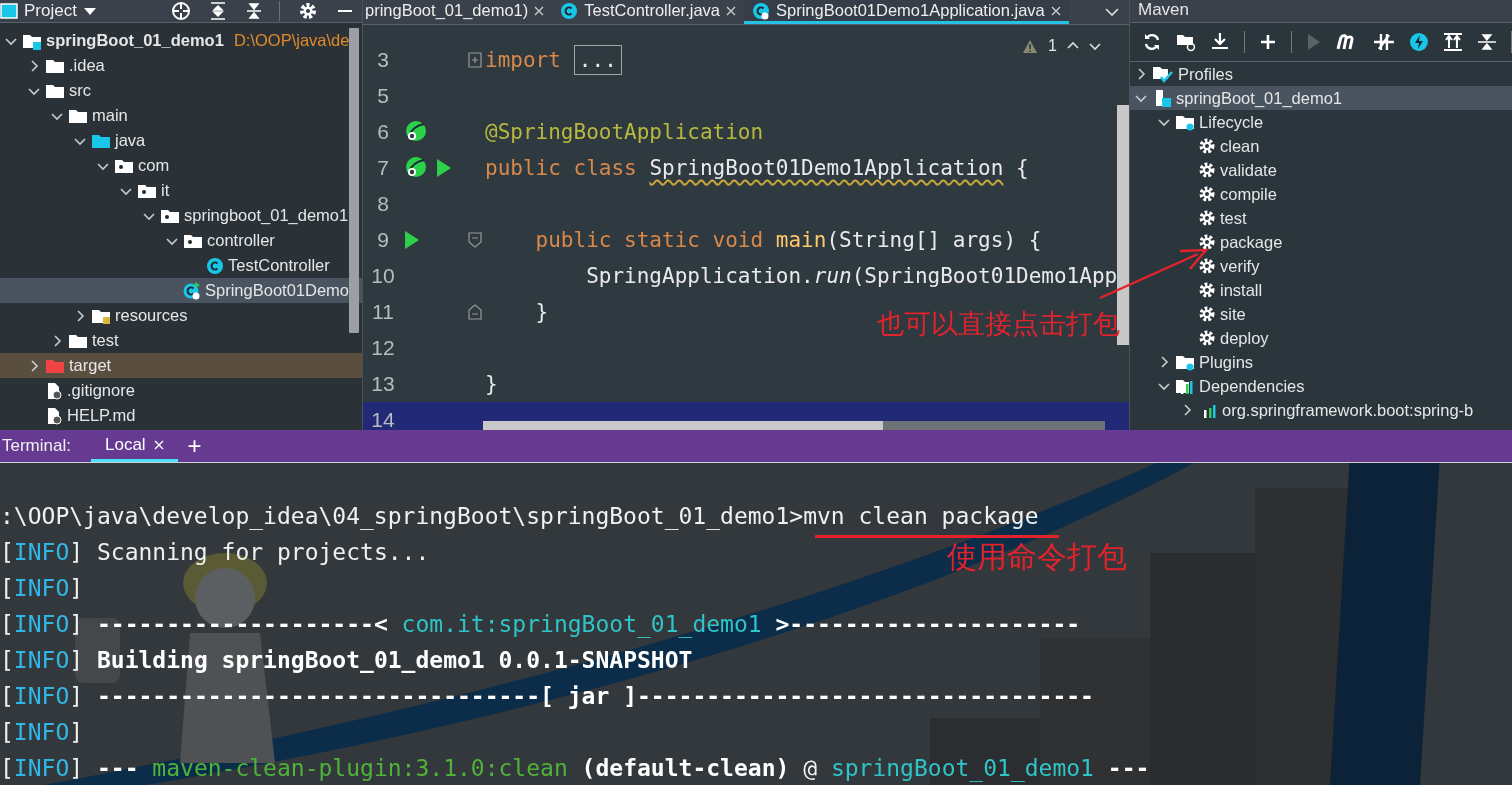 The image size is (1512, 785). I want to click on line-number: 9, so click(383, 240).